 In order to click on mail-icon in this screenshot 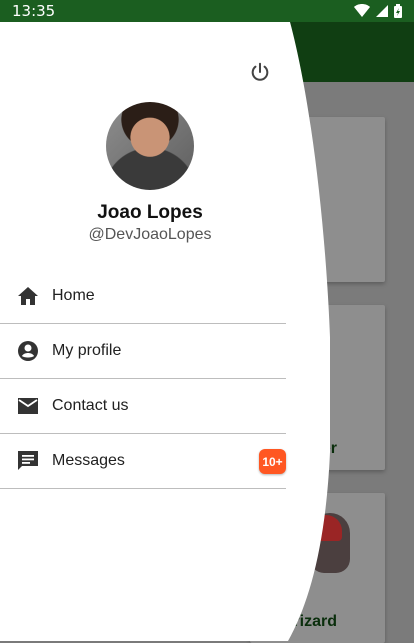, I will do `click(28, 406)`.